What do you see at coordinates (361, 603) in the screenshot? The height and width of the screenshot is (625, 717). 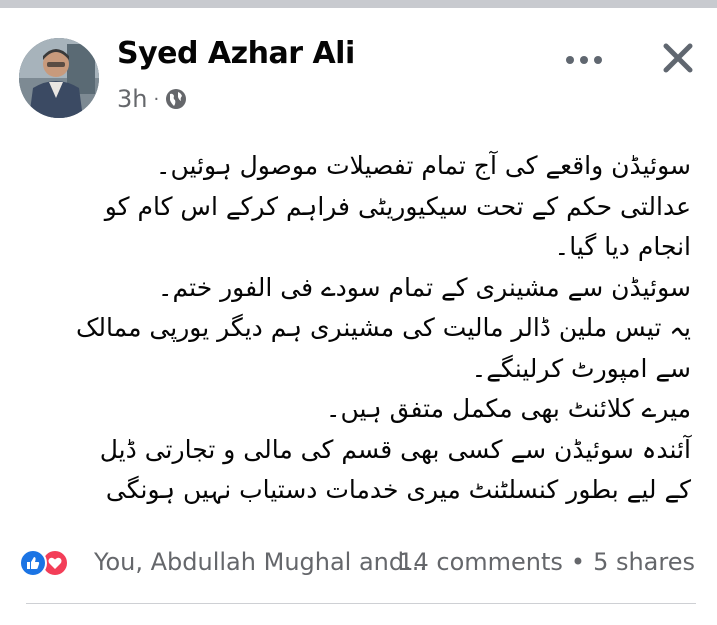 I see `footer-divider` at bounding box center [361, 603].